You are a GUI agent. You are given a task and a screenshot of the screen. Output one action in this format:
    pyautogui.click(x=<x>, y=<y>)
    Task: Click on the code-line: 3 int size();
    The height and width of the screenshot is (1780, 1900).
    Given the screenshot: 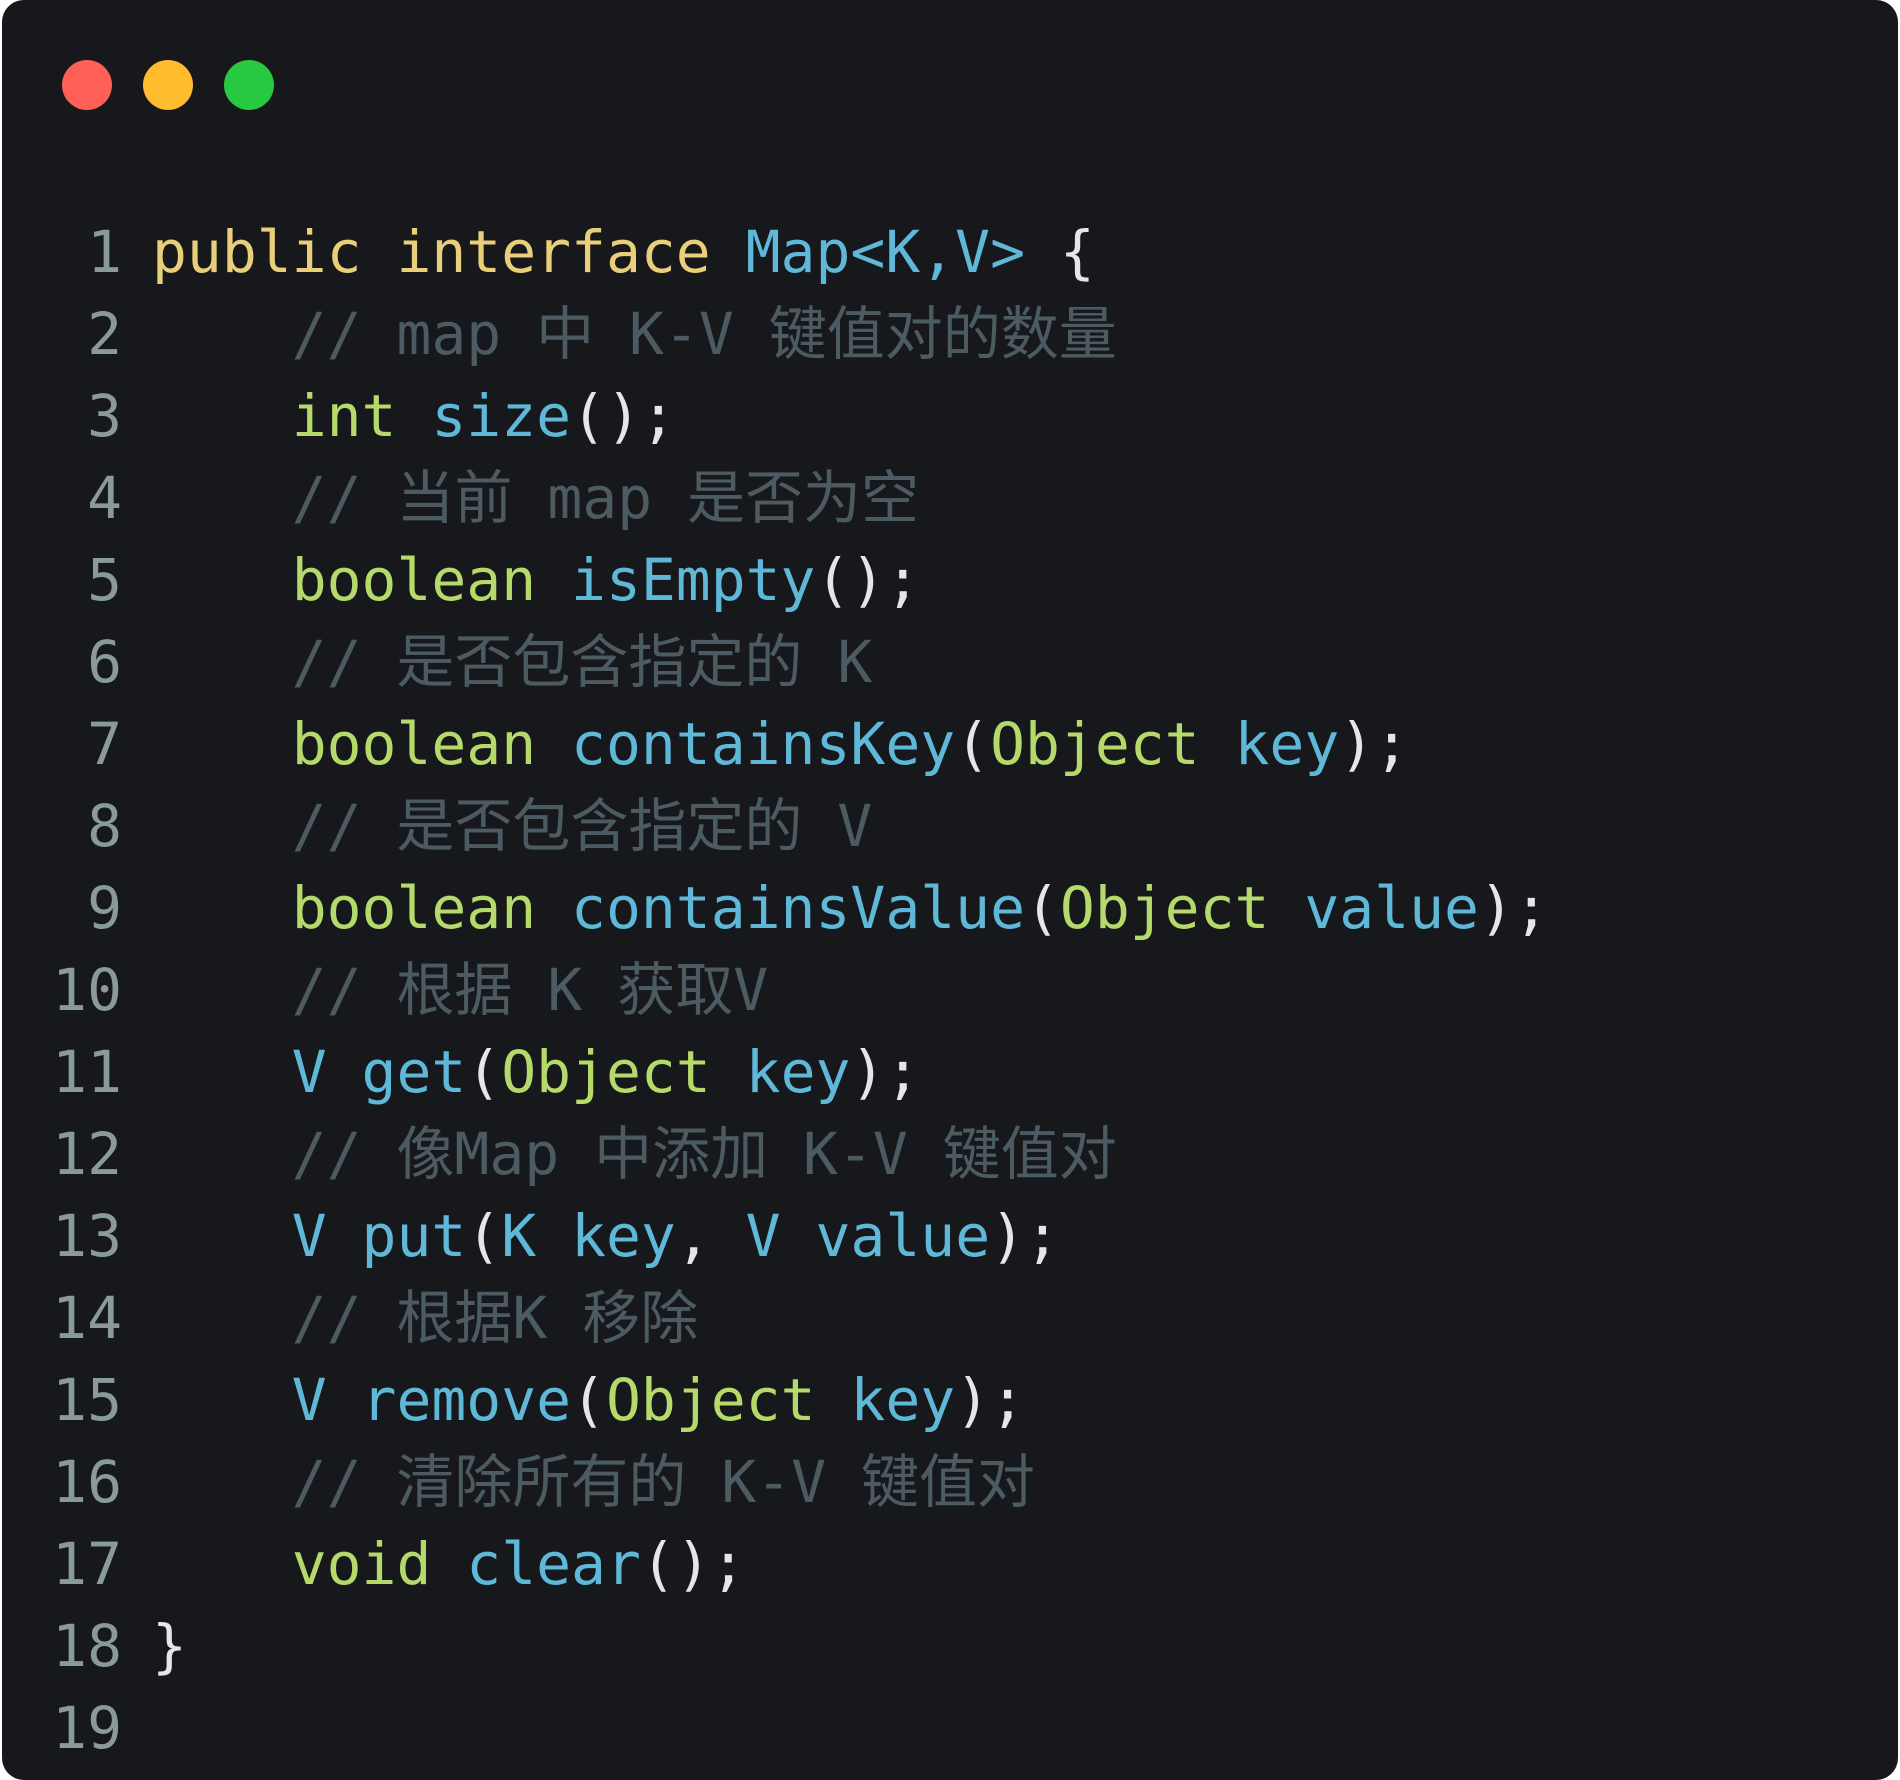 What is the action you would take?
    pyautogui.click(x=775, y=416)
    